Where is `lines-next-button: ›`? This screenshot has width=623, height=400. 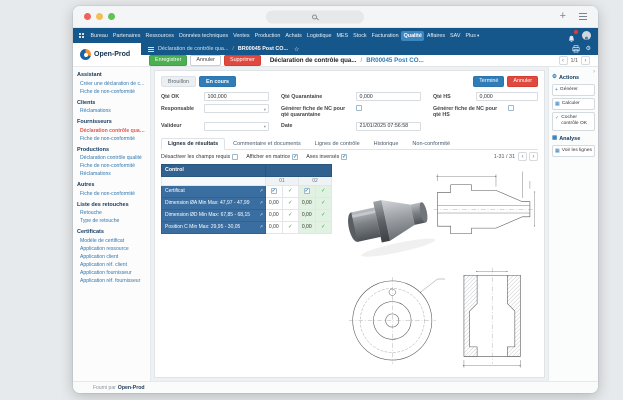
lines-next-button: › is located at coordinates (533, 157).